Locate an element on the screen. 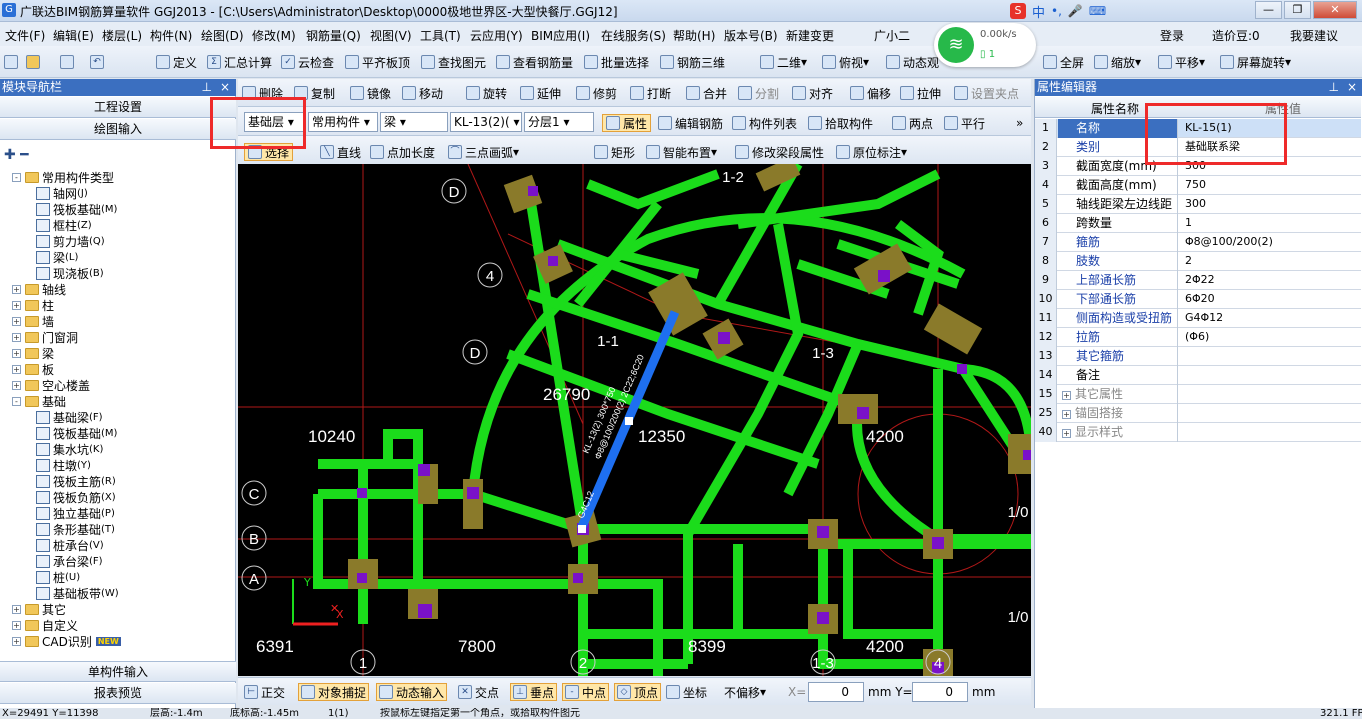 The height and width of the screenshot is (719, 1362). property-value: 2Φ22 is located at coordinates (1271, 280).